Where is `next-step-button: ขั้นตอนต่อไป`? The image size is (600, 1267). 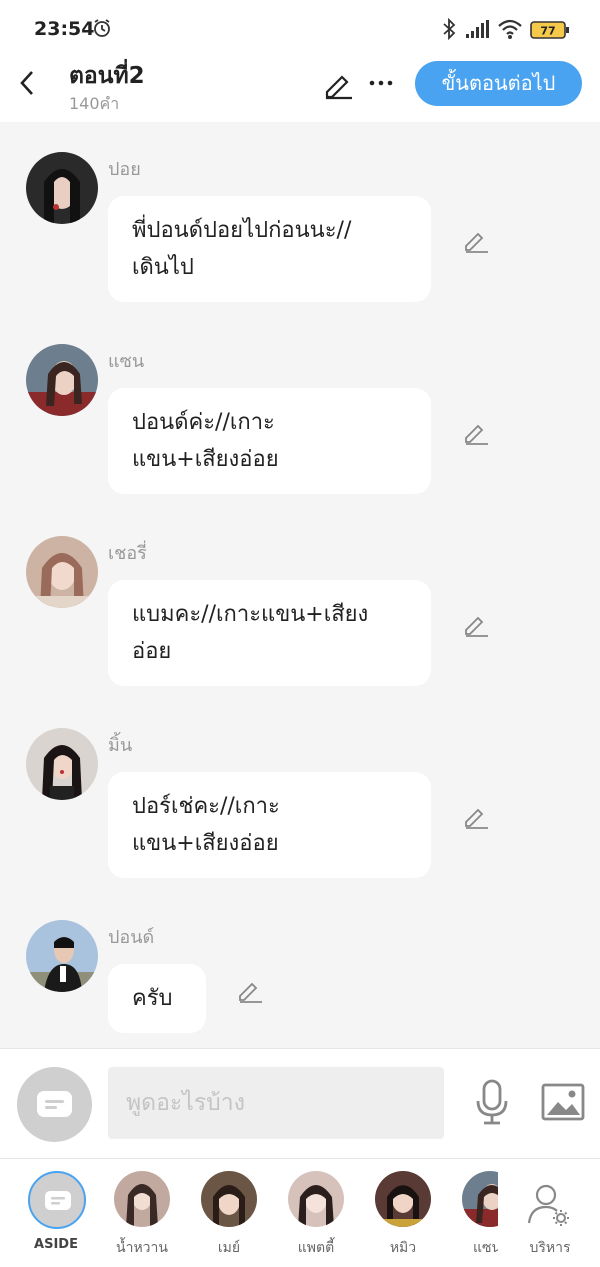
next-step-button: ขั้นตอนต่อไป is located at coordinates (498, 83).